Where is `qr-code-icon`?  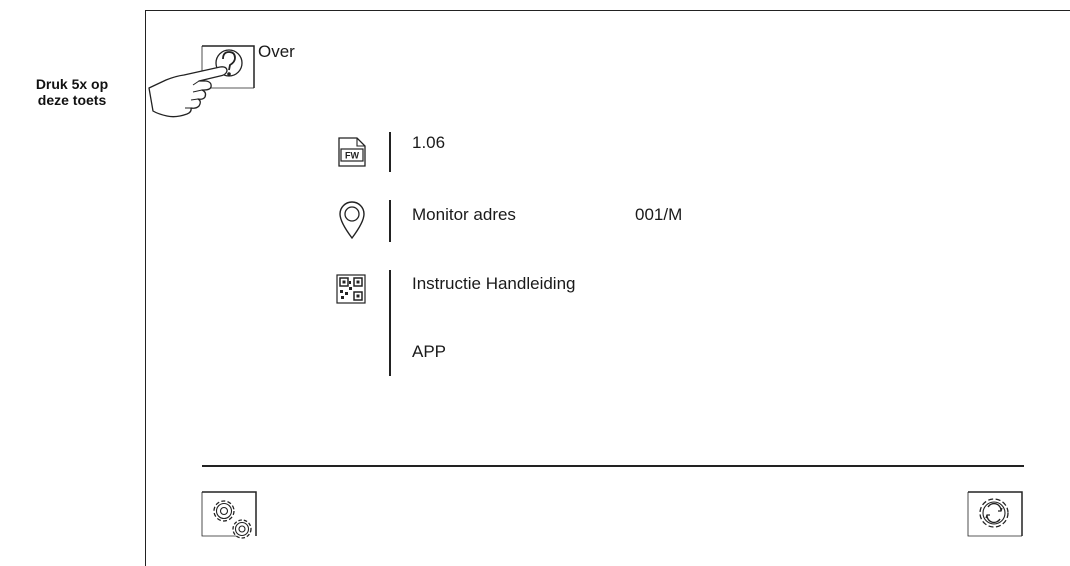 qr-code-icon is located at coordinates (351, 289).